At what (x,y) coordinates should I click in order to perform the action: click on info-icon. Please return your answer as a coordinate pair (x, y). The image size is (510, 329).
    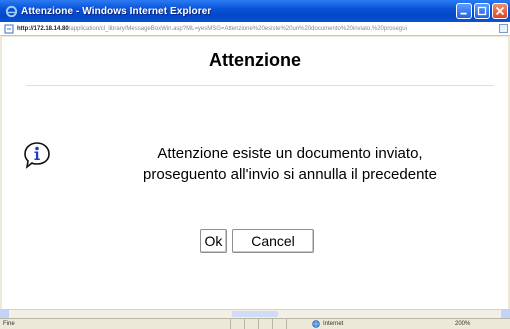
    Looking at the image, I should click on (37, 155).